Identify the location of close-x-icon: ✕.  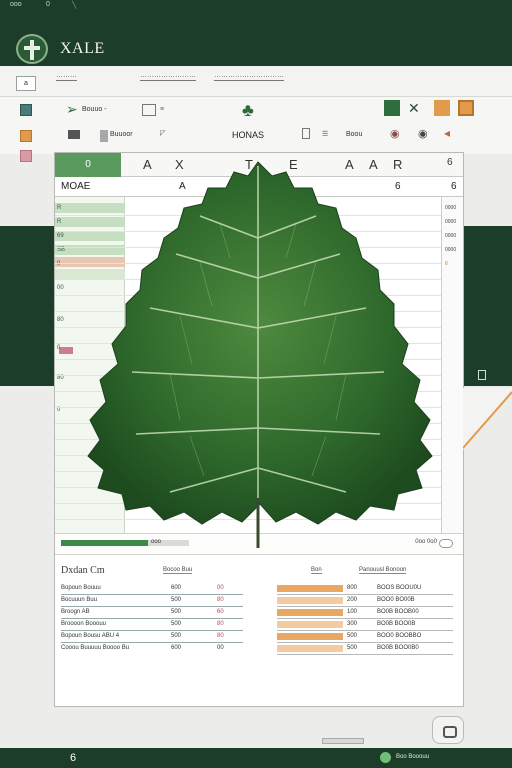
(414, 108).